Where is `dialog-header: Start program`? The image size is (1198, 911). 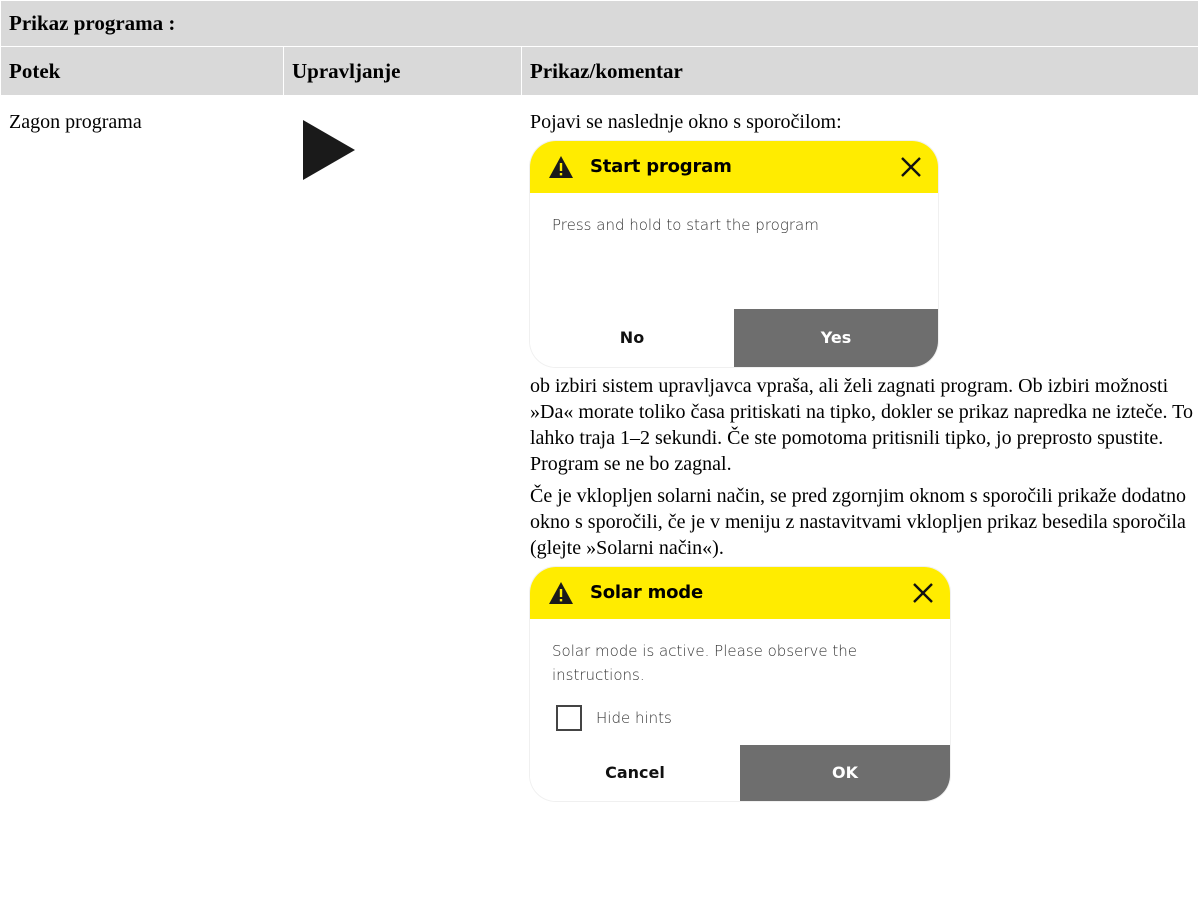 dialog-header: Start program is located at coordinates (734, 167).